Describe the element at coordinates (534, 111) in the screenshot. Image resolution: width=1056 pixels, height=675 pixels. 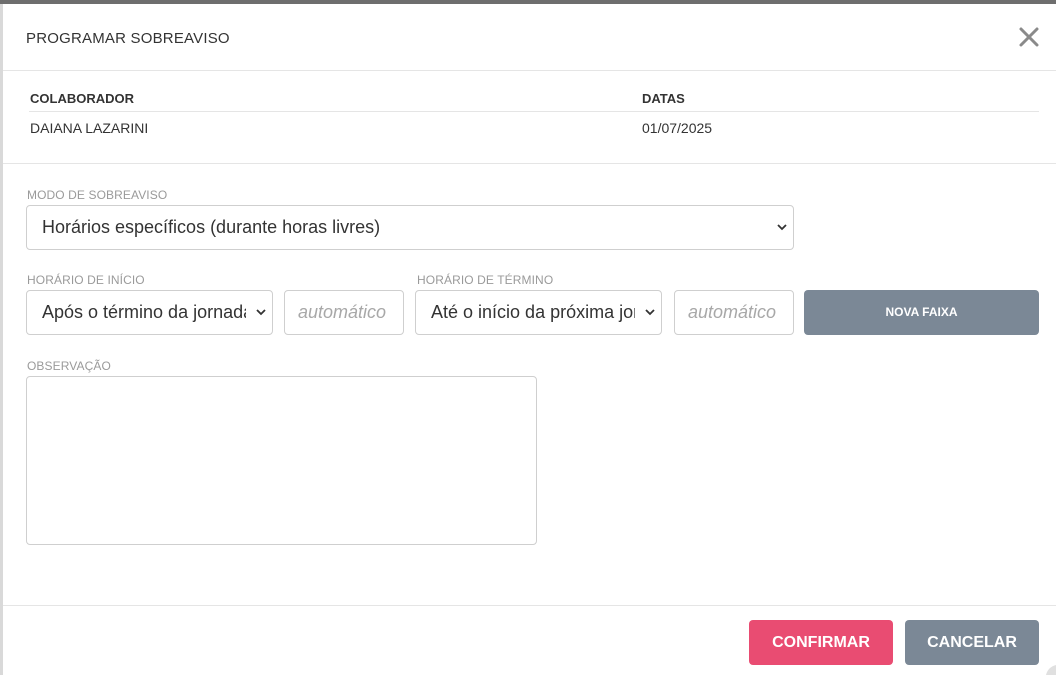
I see `table-divider` at that location.